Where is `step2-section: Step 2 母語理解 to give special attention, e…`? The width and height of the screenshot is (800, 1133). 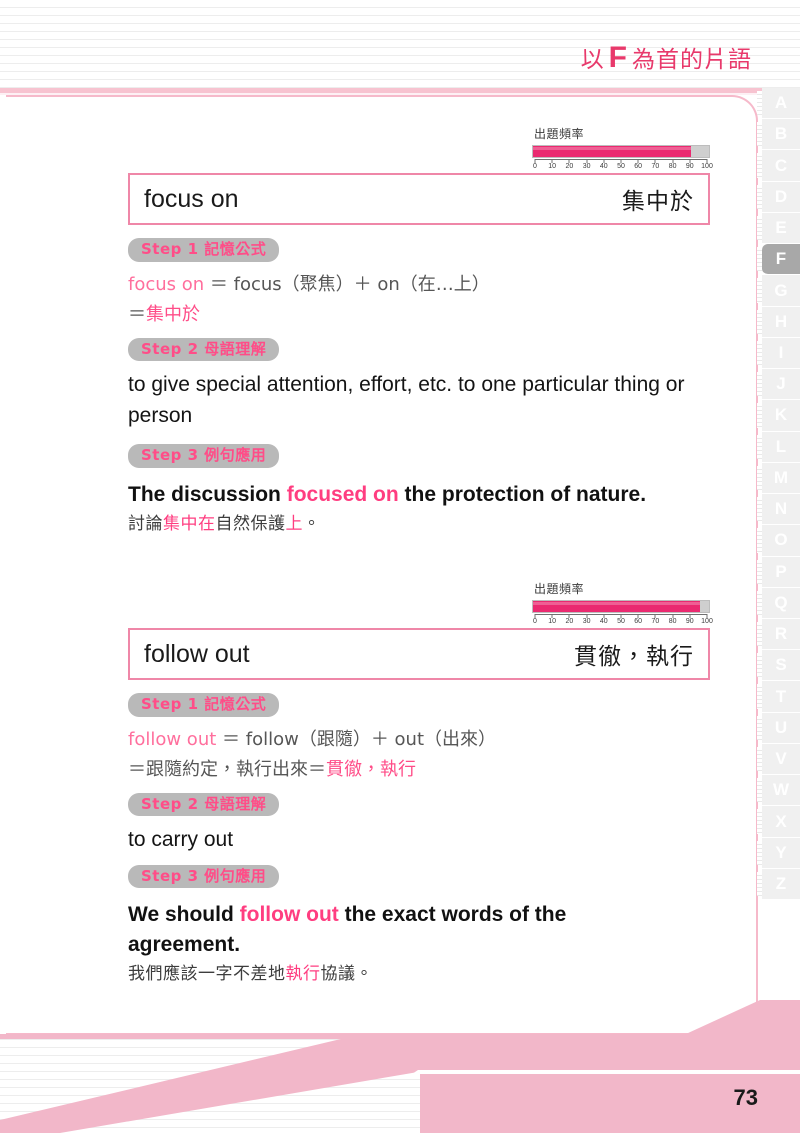
step2-section: Step 2 母語理解 to give special attention, e… is located at coordinates (419, 384).